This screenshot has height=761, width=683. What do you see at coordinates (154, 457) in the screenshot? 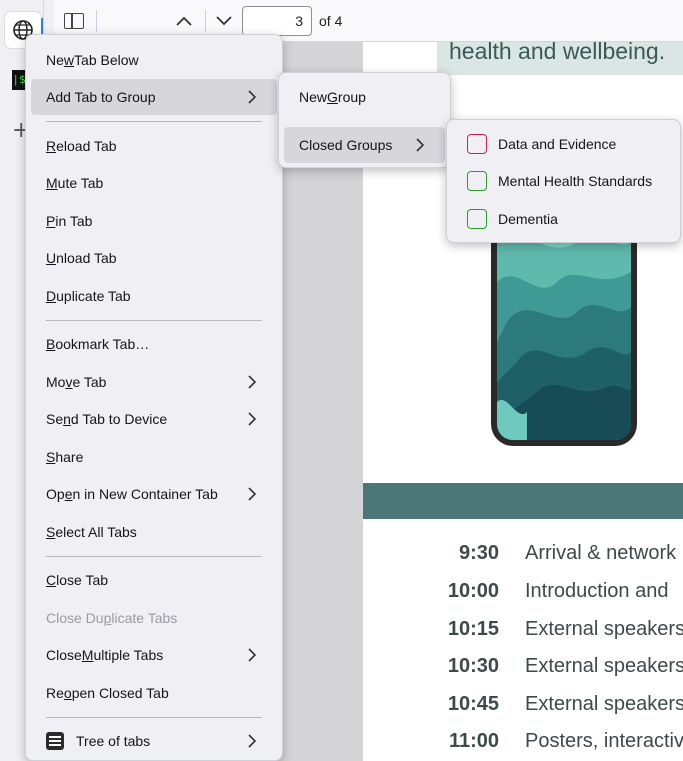
I see `menu-item-share: Share` at bounding box center [154, 457].